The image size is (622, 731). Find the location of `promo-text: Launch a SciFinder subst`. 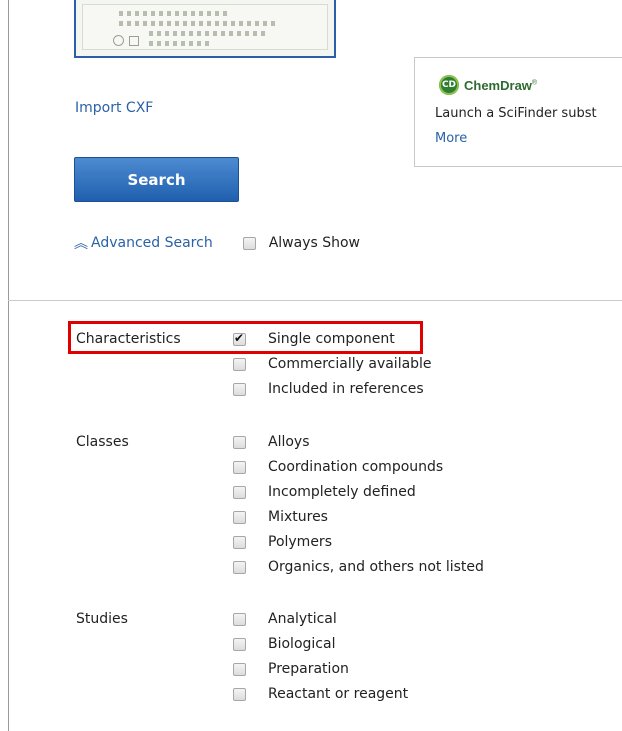

promo-text: Launch a SciFinder subst is located at coordinates (516, 113).